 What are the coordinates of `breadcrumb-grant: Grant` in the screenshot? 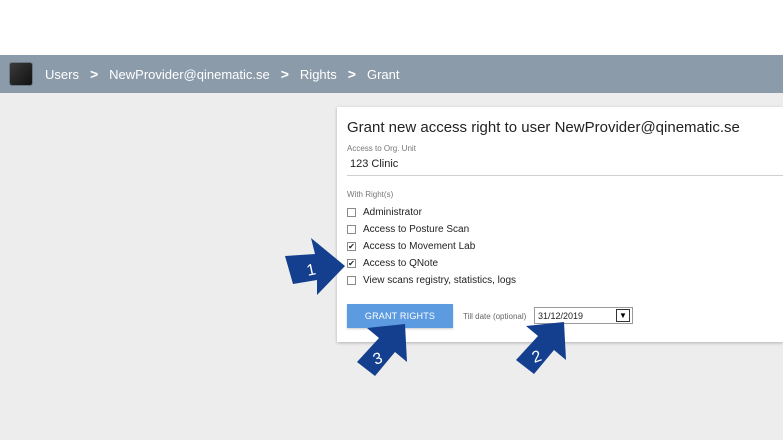 It's located at (383, 74).